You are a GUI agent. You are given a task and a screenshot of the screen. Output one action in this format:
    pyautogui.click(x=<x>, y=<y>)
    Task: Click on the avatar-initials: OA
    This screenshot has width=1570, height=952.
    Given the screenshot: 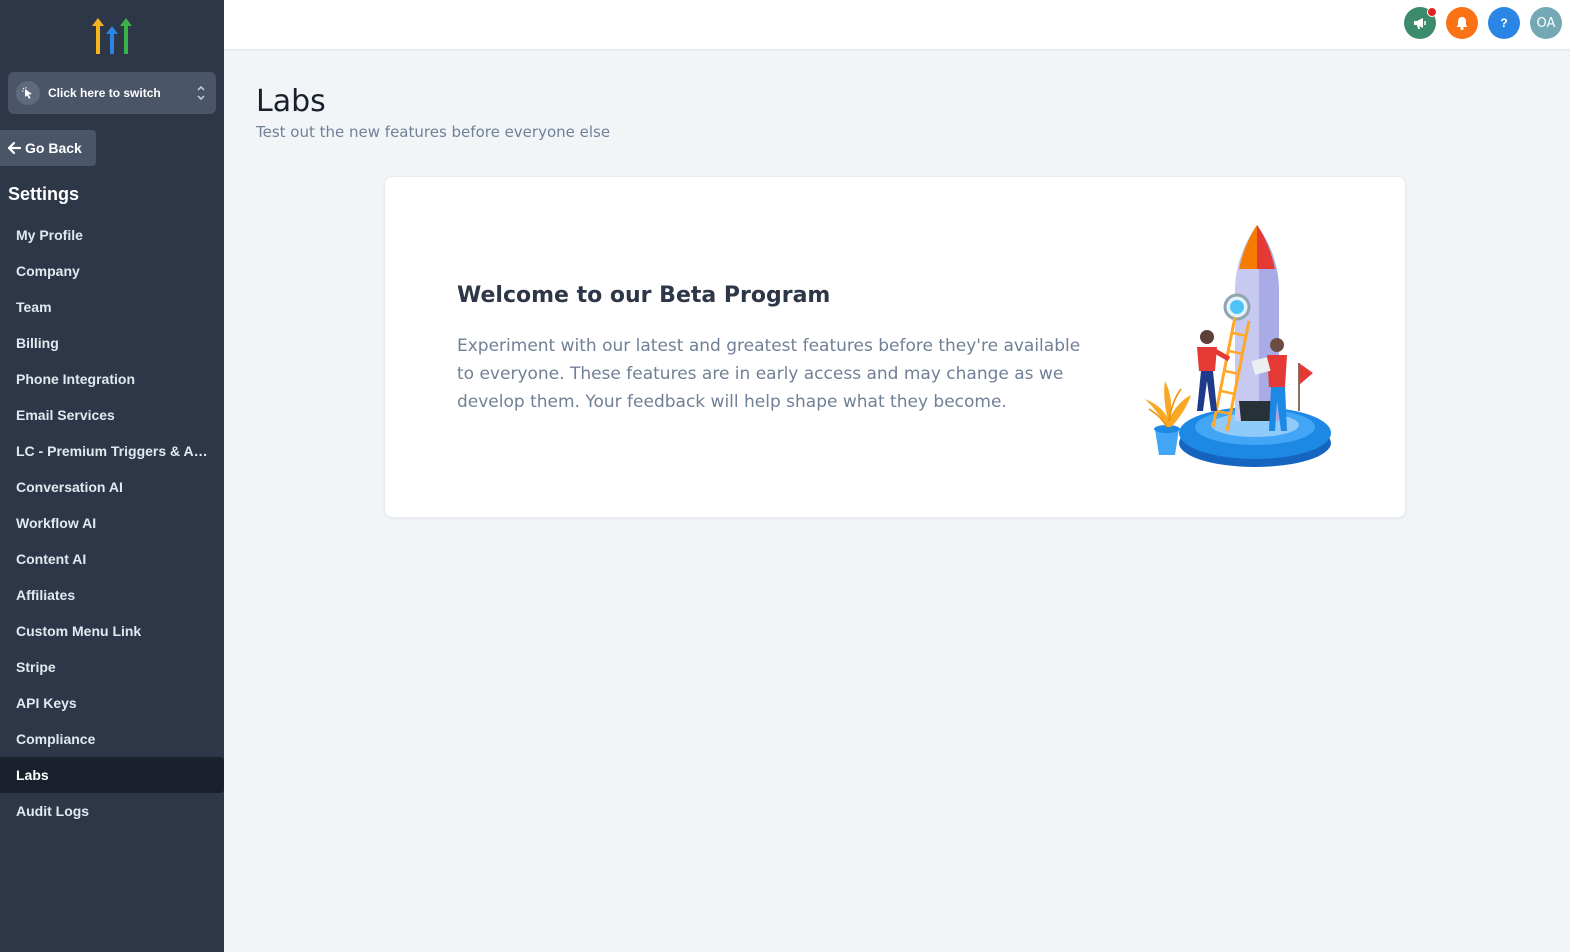 What is the action you would take?
    pyautogui.click(x=1546, y=23)
    